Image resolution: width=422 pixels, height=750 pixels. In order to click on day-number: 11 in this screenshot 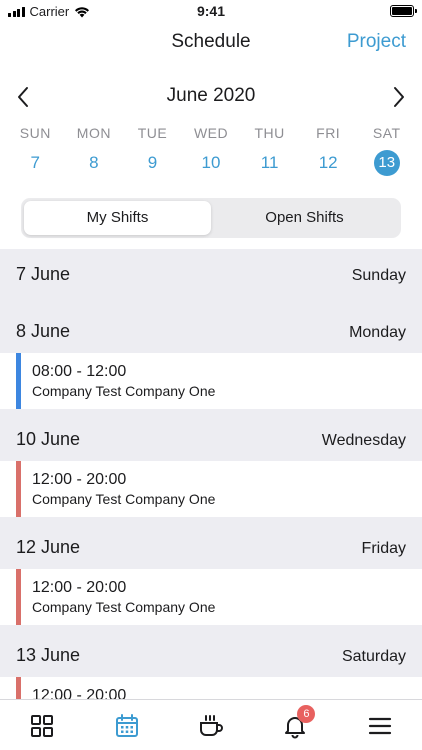, I will do `click(270, 163)`.